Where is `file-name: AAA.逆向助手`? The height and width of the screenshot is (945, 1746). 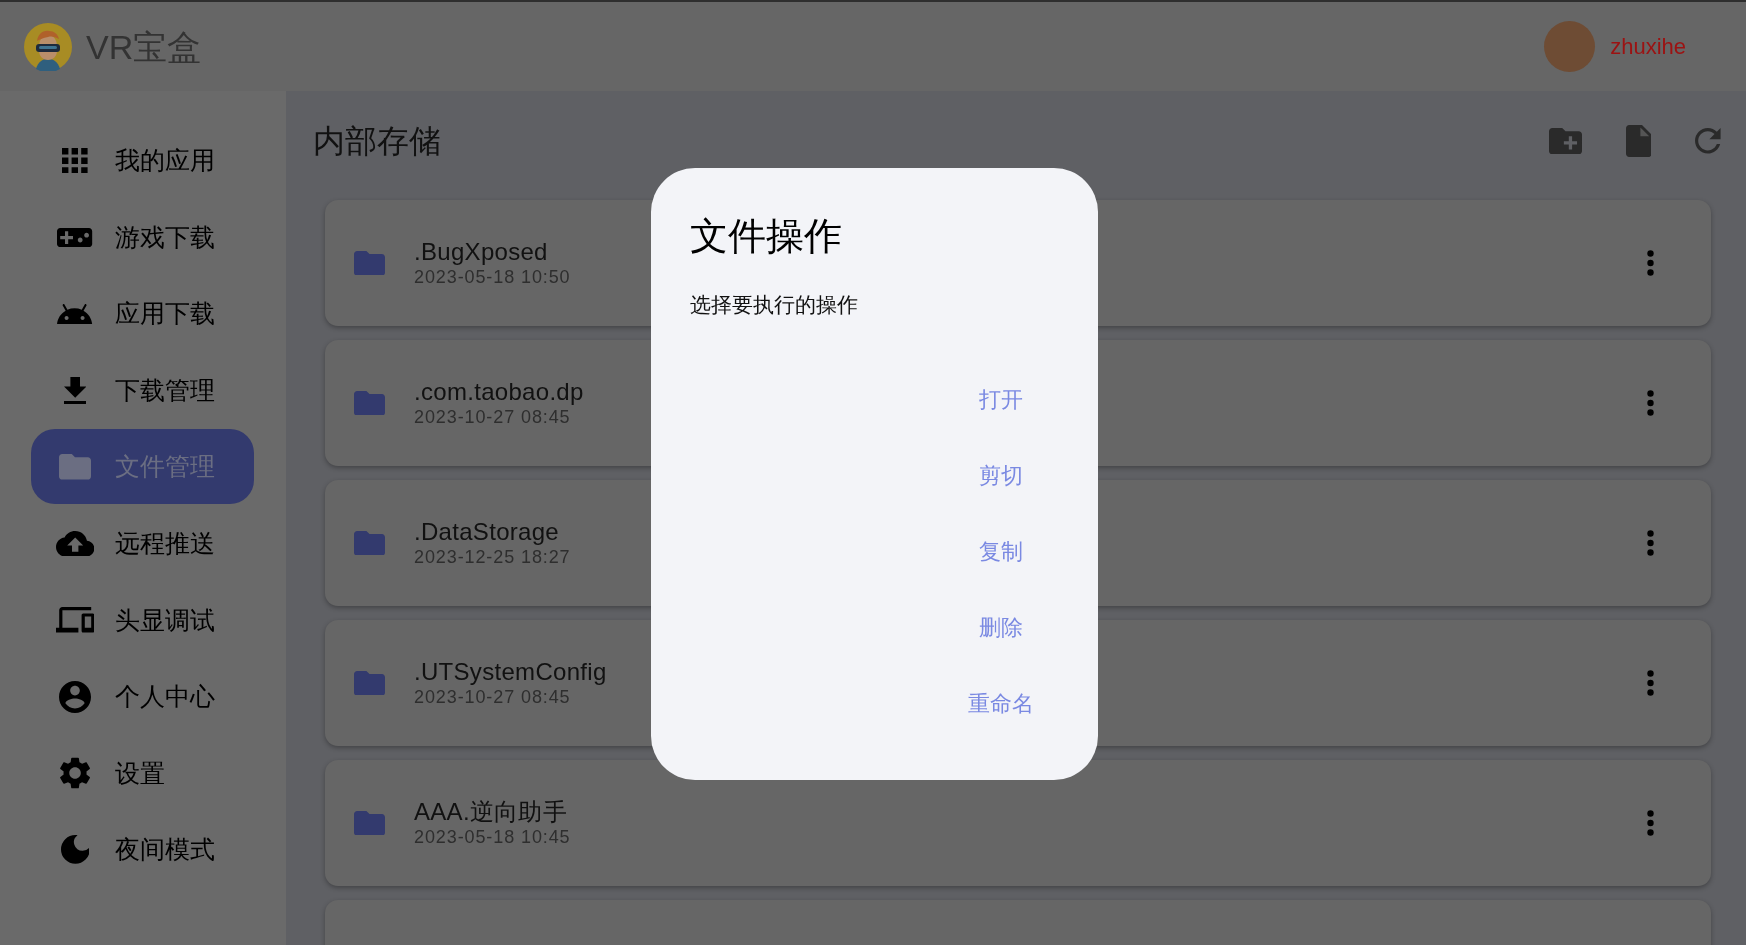
file-name: AAA.逆向助手 is located at coordinates (491, 812).